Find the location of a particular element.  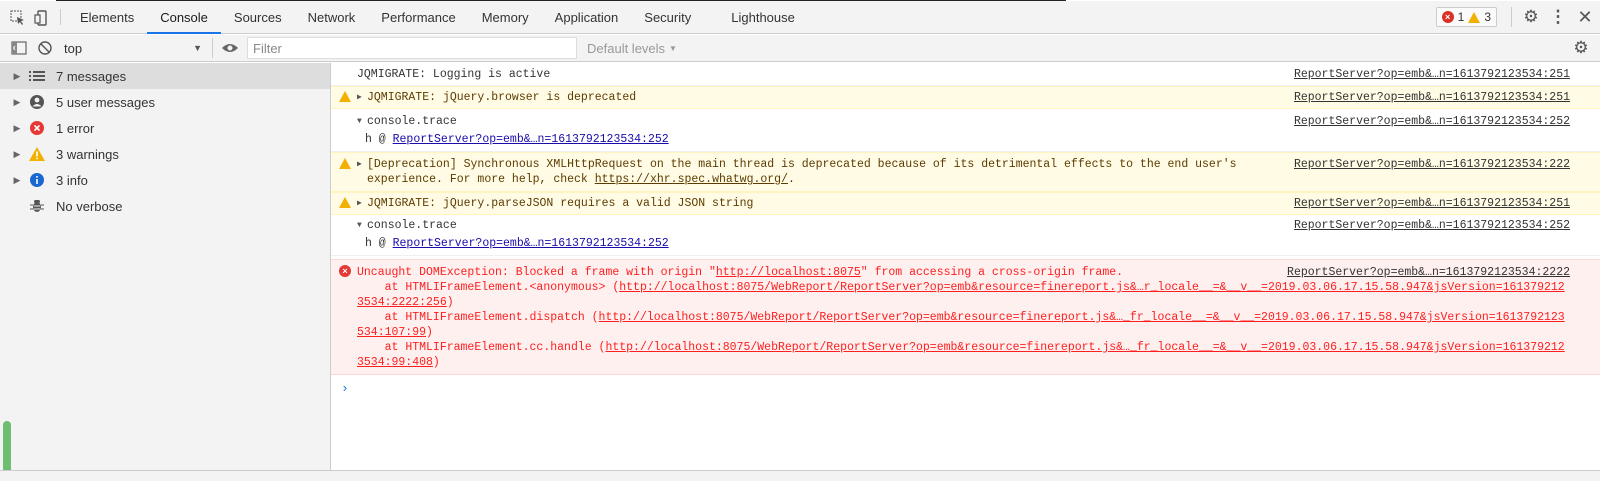

sidebar-item-user-messages: ▶ 5 user messages is located at coordinates (165, 102).